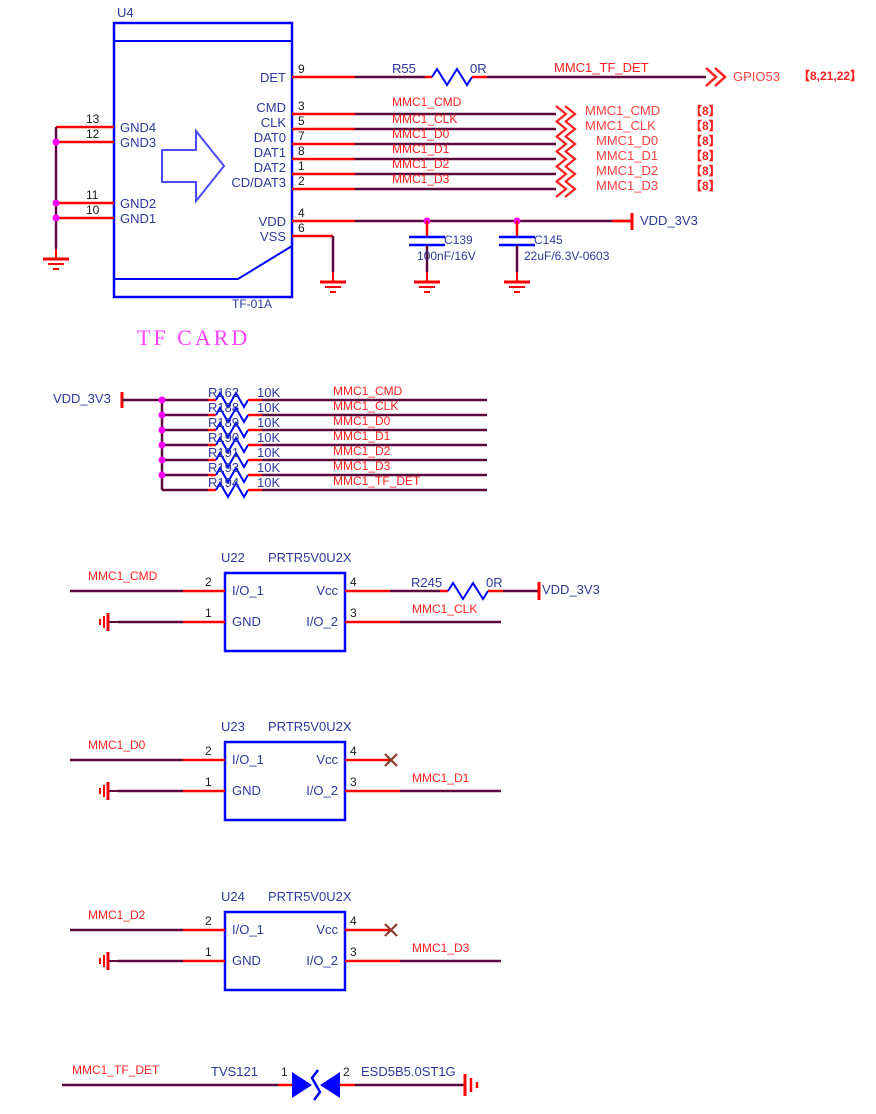 This screenshot has height=1114, width=876. Describe the element at coordinates (208, 782) in the screenshot. I see `u23-pin-num-1: 1` at that location.